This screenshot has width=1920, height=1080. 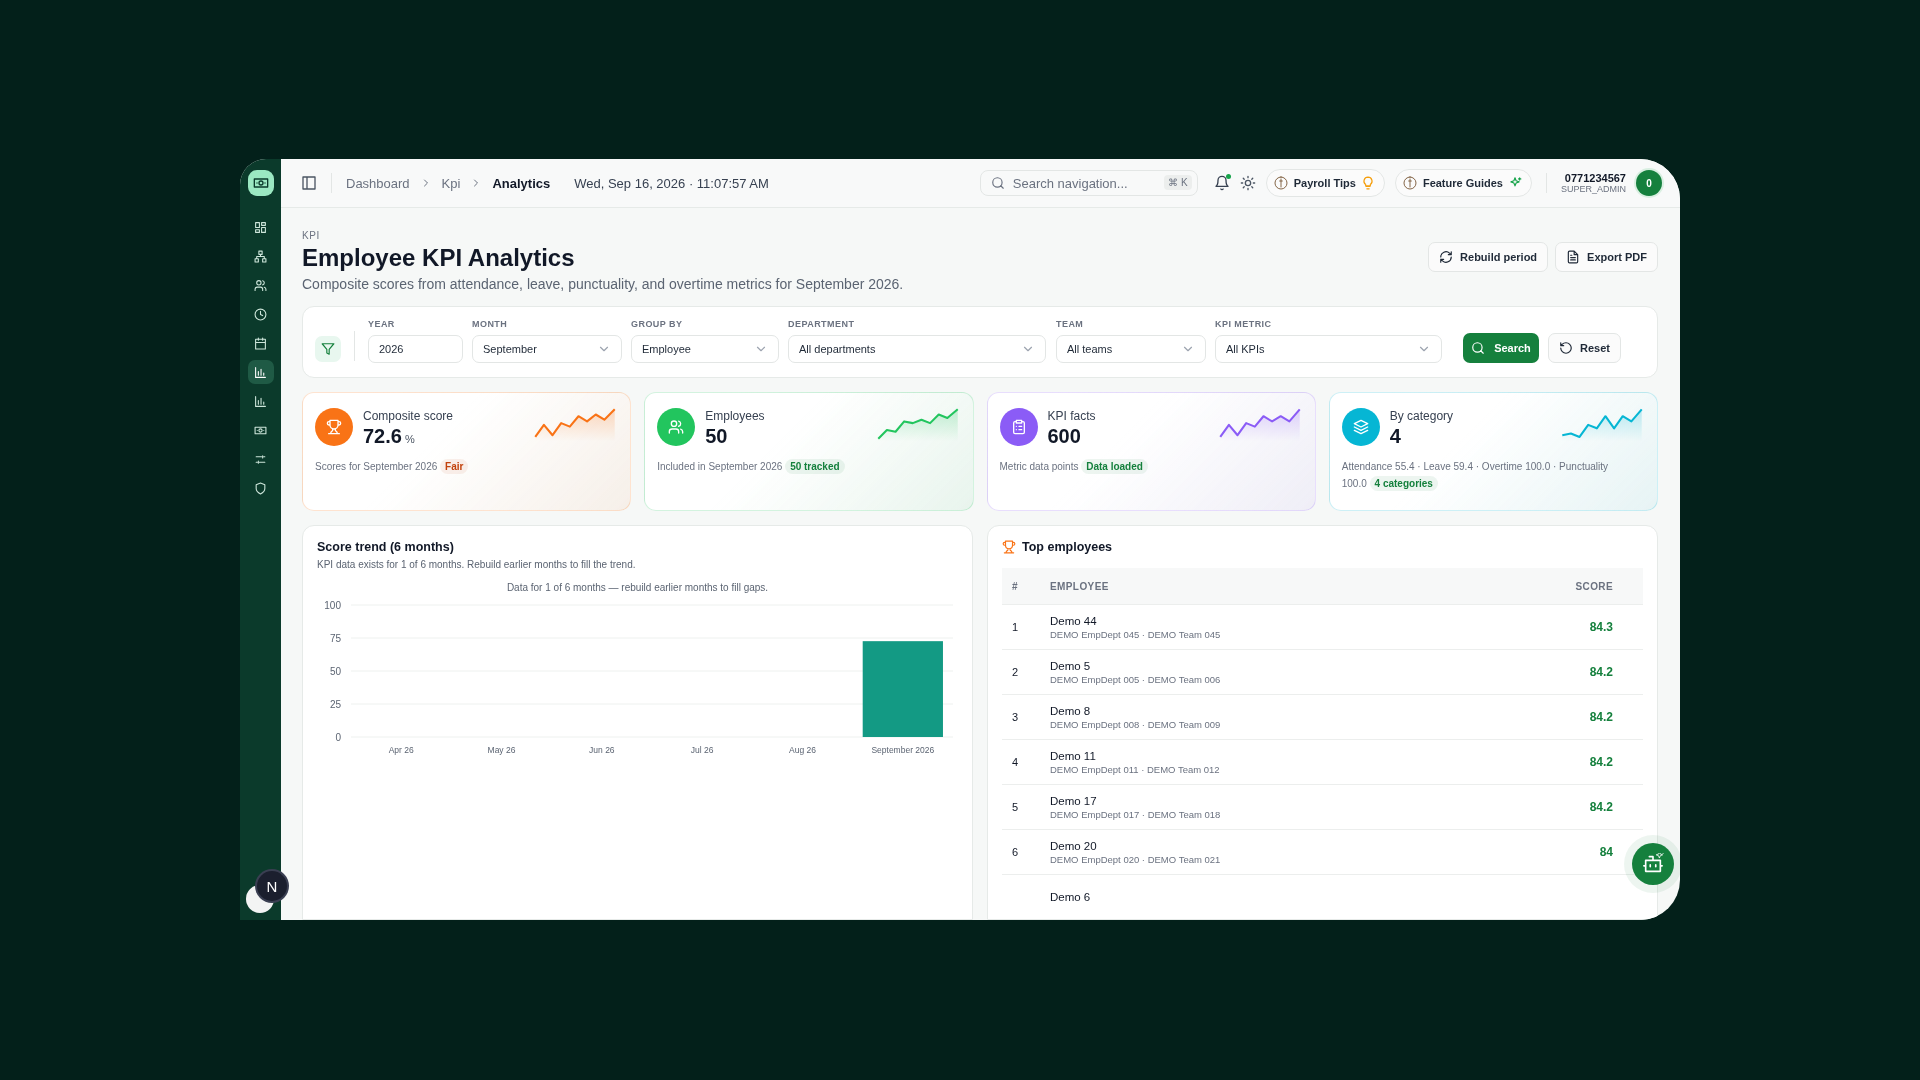 What do you see at coordinates (1573, 257) in the screenshot?
I see `document-icon` at bounding box center [1573, 257].